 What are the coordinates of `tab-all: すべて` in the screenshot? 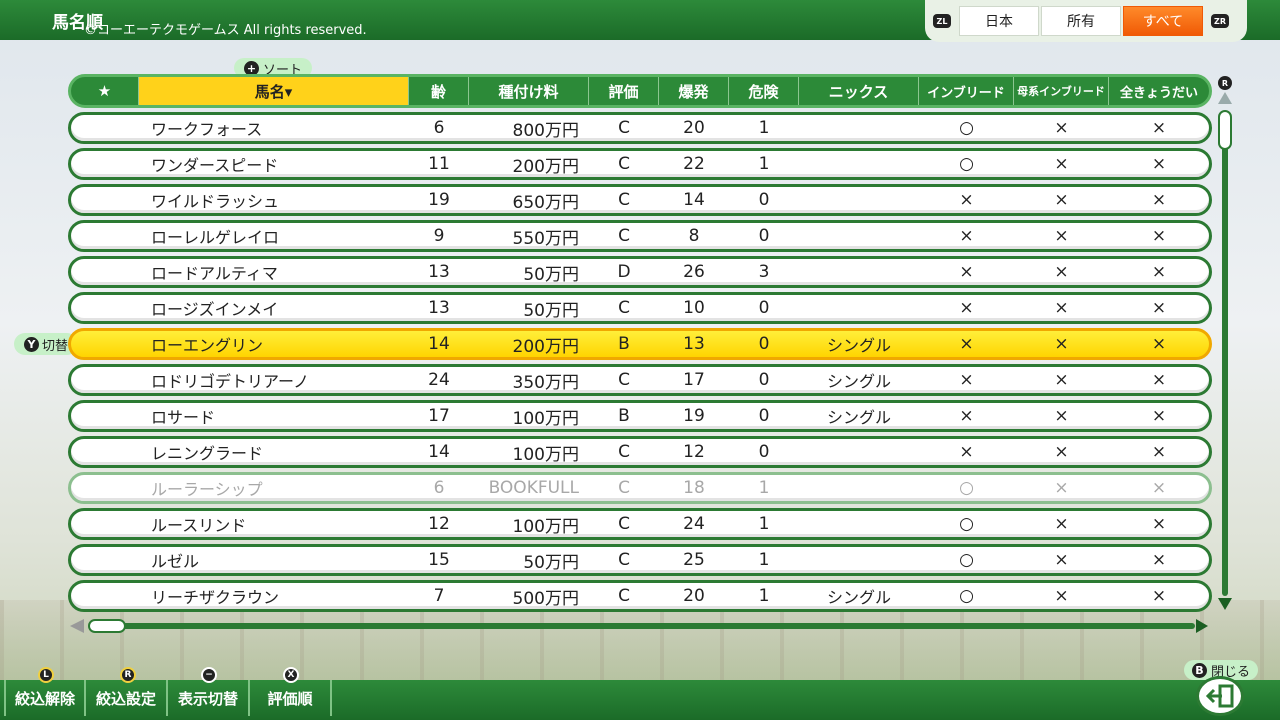 It's located at (1163, 21).